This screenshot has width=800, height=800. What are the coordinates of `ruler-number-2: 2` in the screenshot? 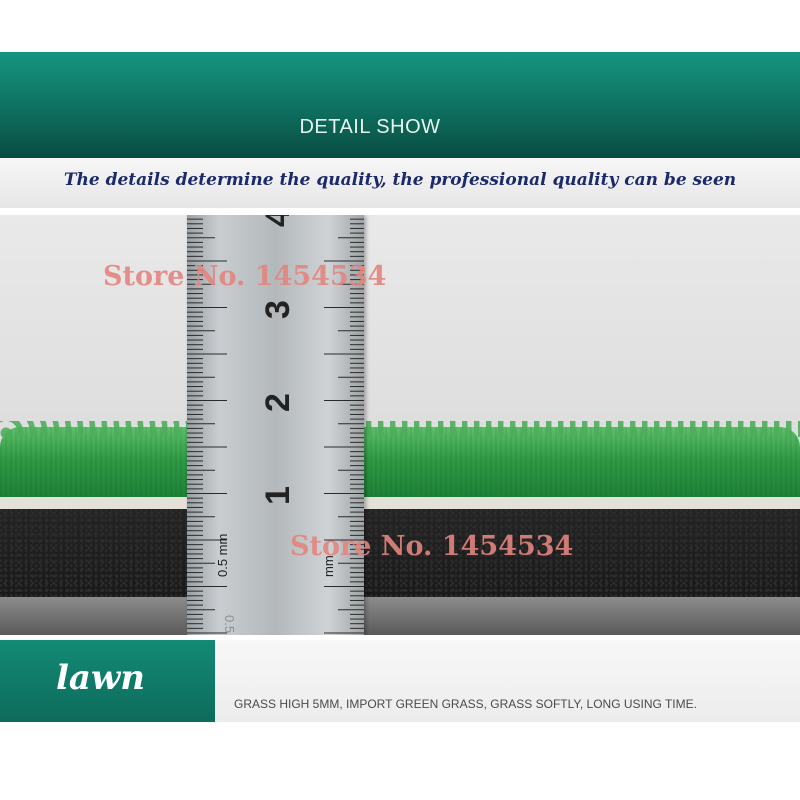 It's located at (278, 402).